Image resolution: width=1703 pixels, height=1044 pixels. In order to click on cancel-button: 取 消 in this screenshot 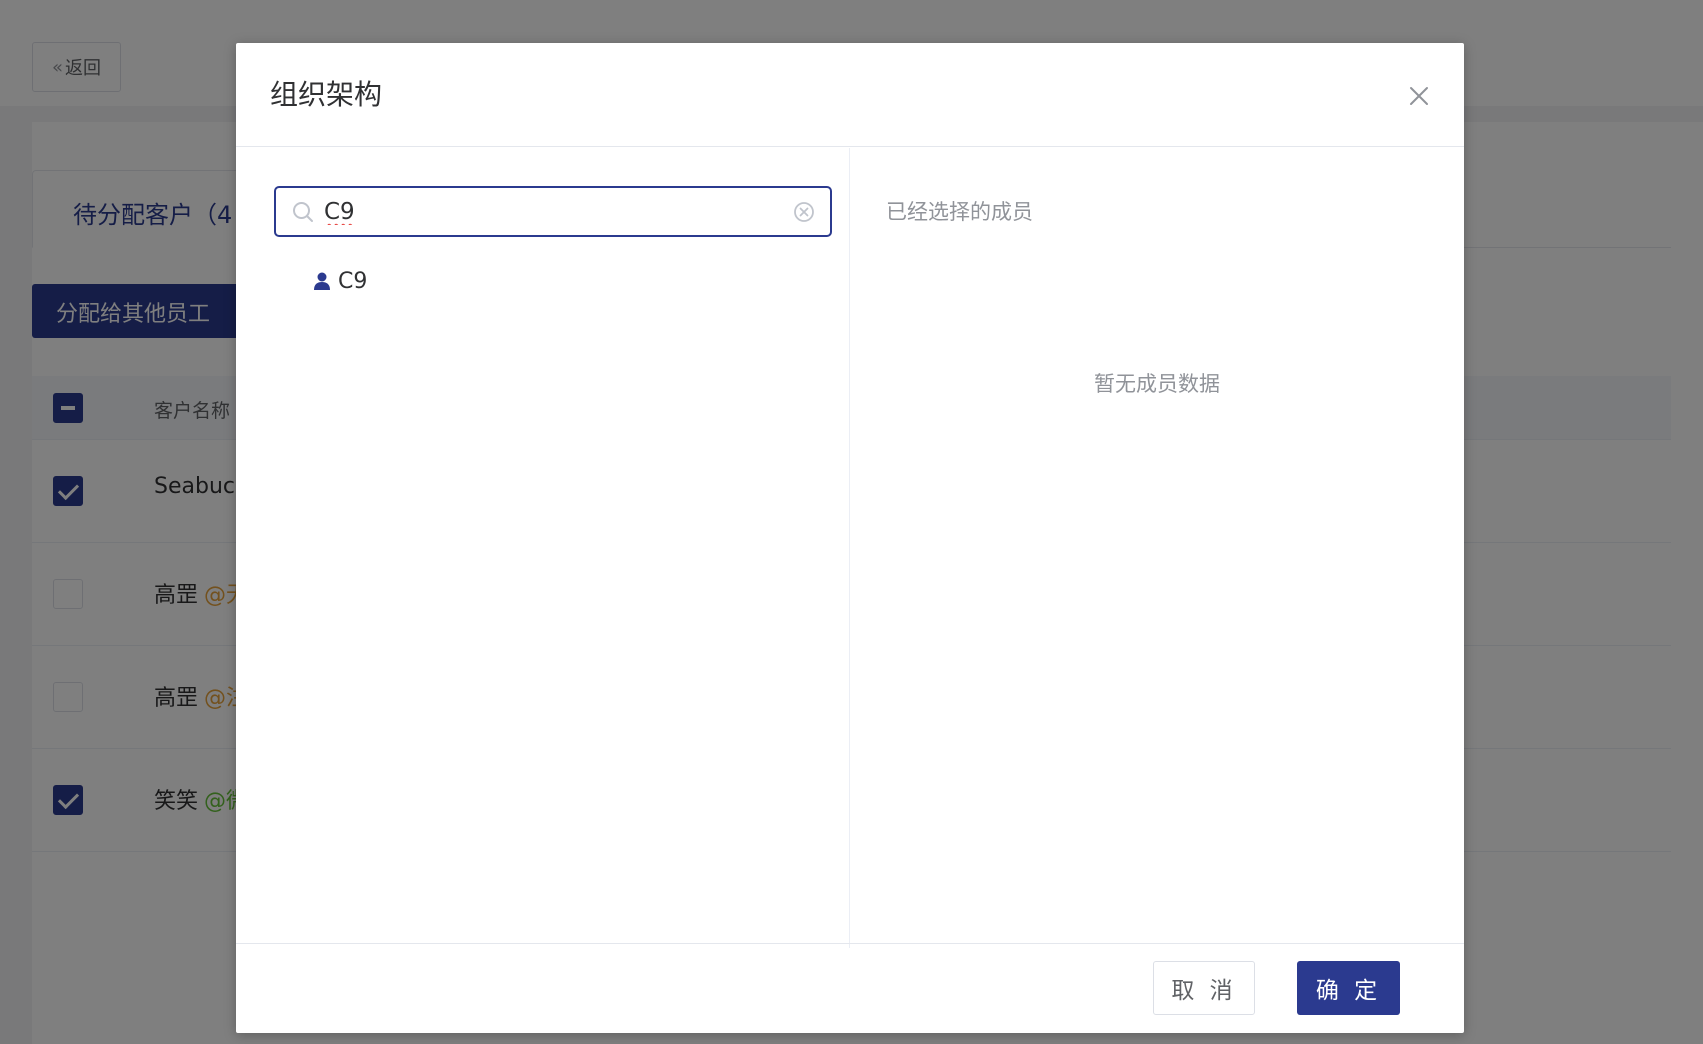, I will do `click(1204, 988)`.